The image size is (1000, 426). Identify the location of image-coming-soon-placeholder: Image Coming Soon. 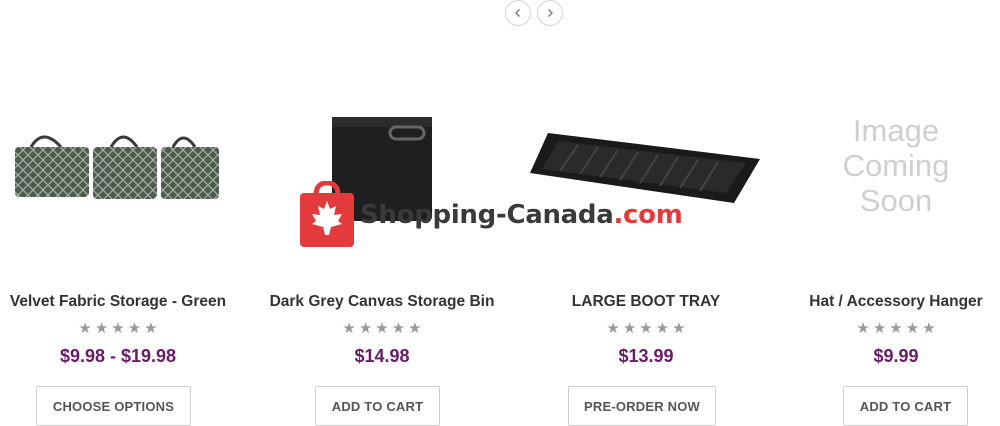
(896, 165).